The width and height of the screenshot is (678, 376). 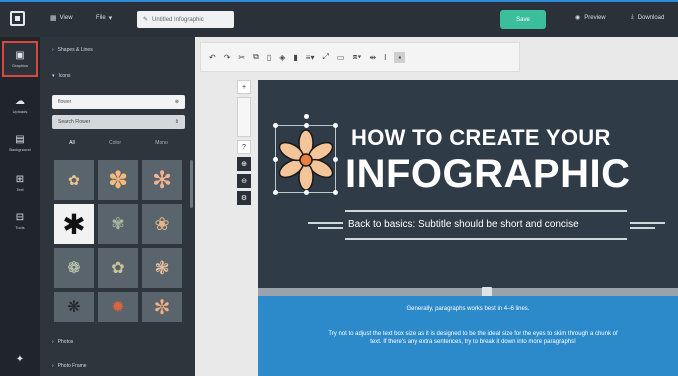 I want to click on asterisk-flower-icon: ✱, so click(x=74, y=224).